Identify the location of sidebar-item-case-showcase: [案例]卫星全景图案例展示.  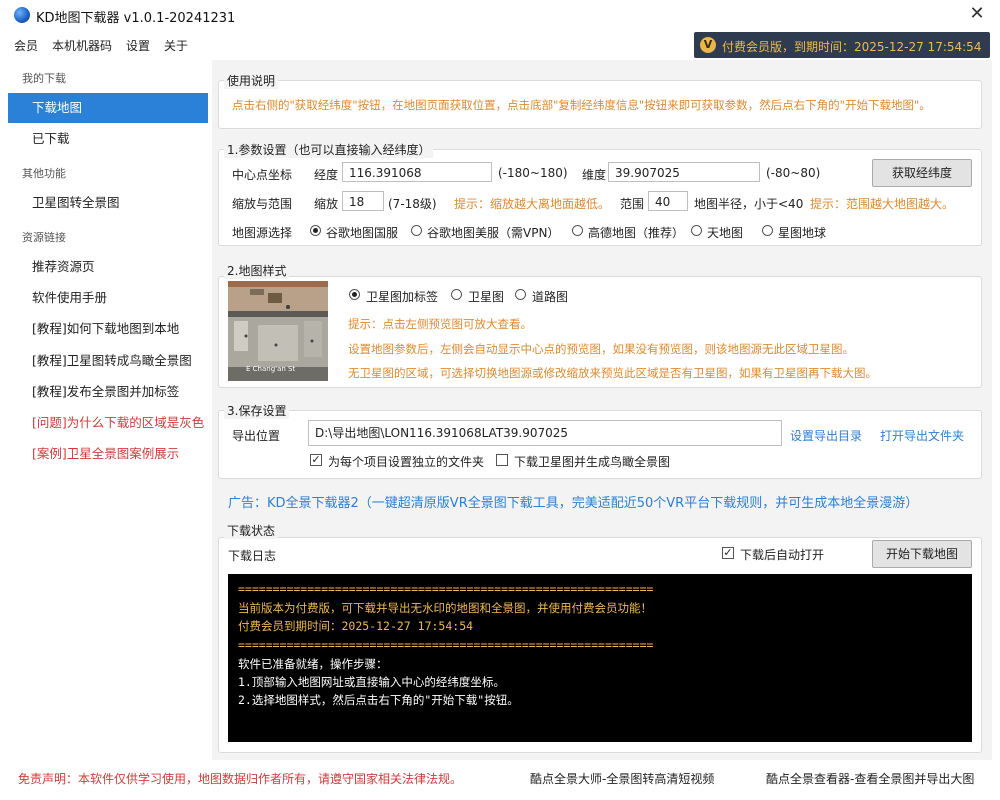
(108, 454).